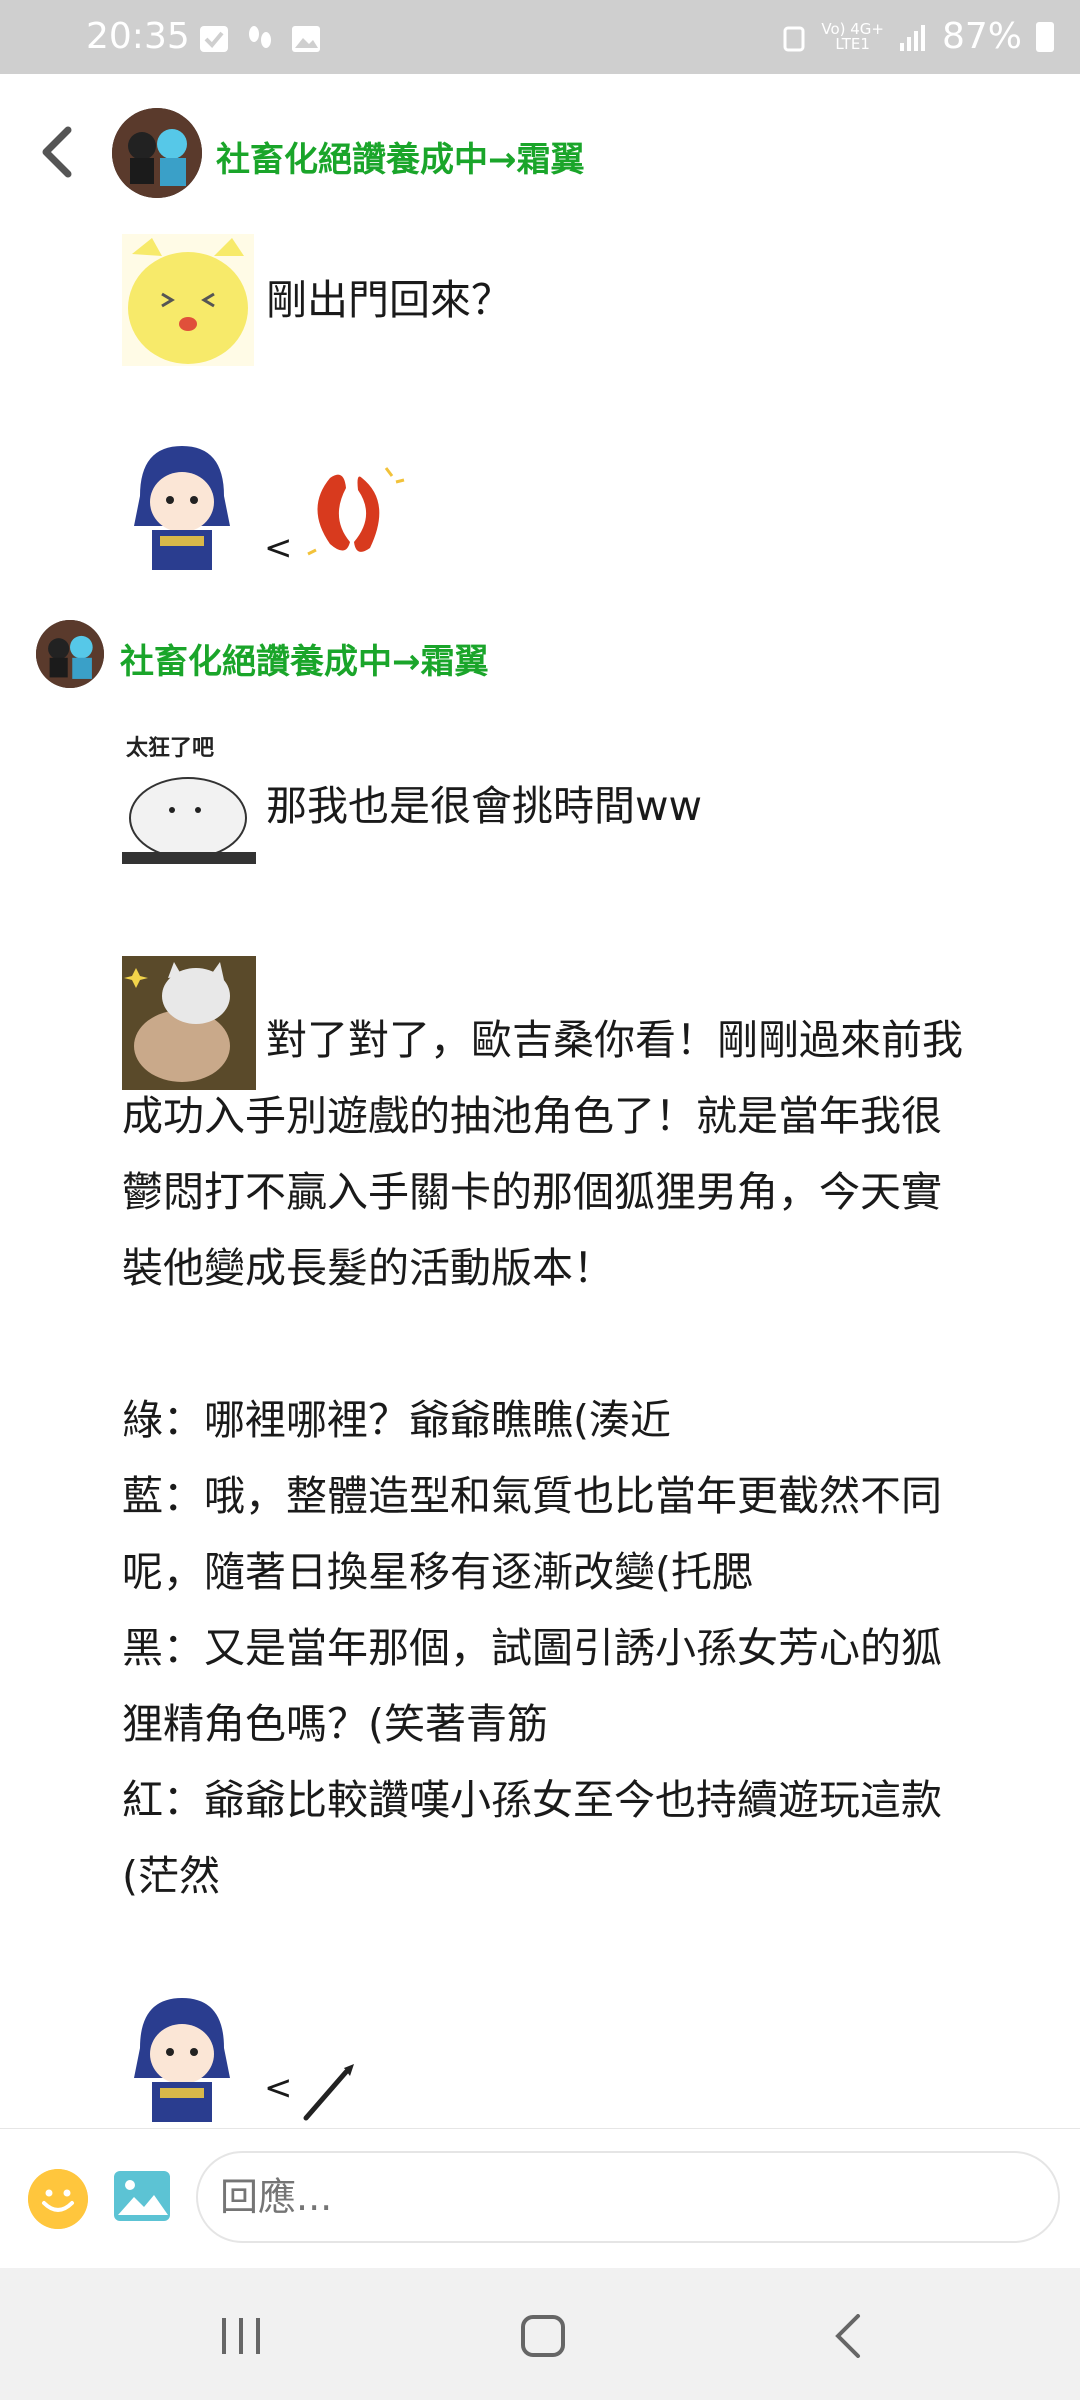 The image size is (1080, 2400). I want to click on reply-bar, so click(540, 2198).